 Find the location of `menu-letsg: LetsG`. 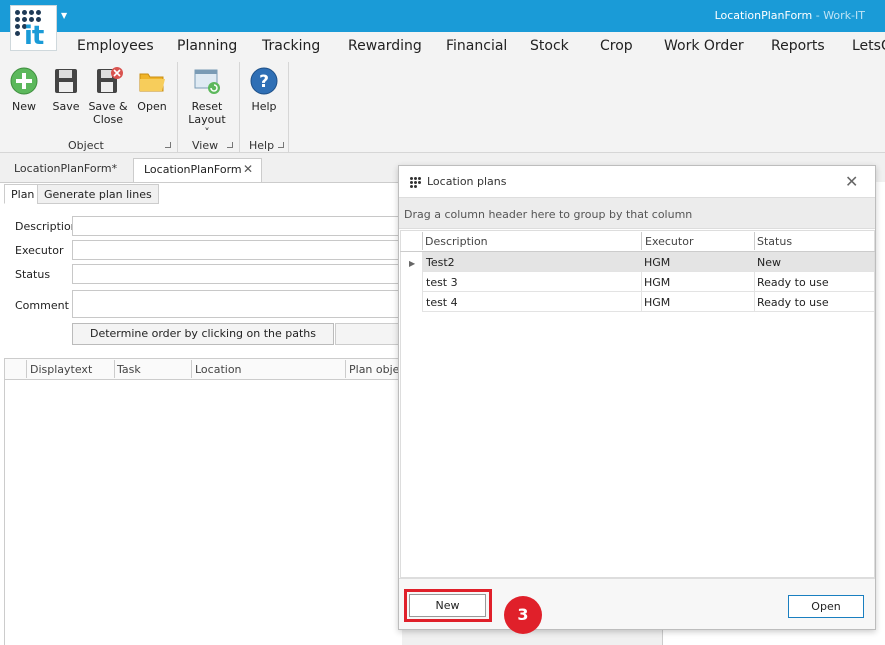

menu-letsg: LetsG is located at coordinates (868, 46).